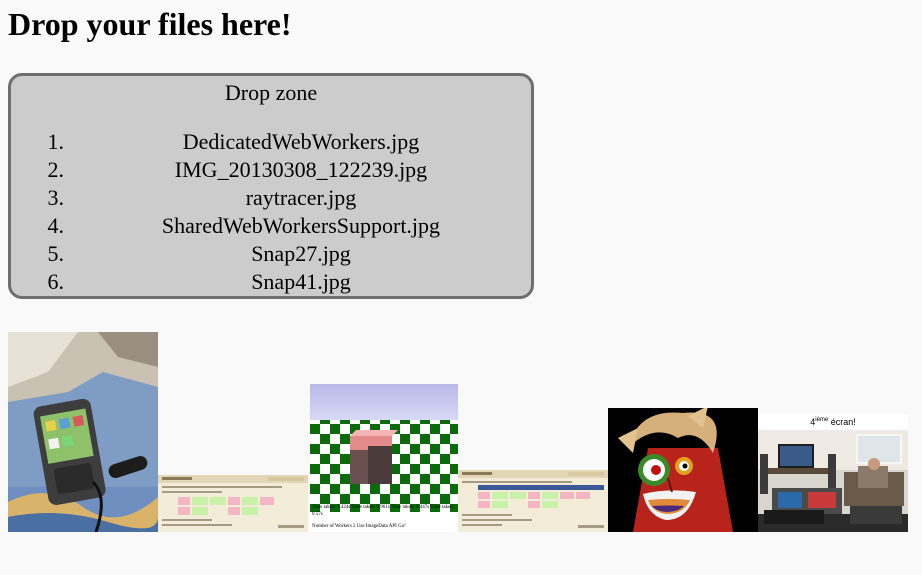  I want to click on page-title: Drop your files here!, so click(150, 24).